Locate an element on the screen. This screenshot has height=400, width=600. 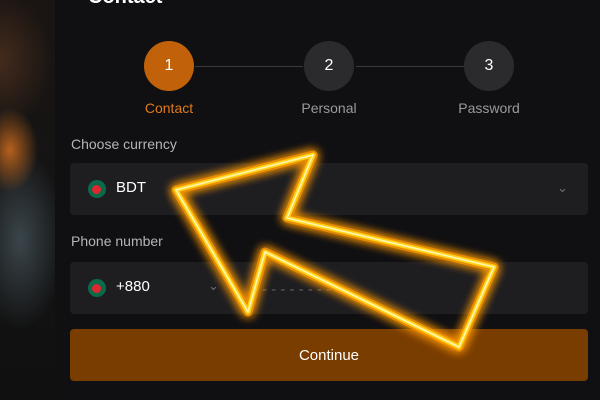
step-password: 3 Password is located at coordinates (489, 78).